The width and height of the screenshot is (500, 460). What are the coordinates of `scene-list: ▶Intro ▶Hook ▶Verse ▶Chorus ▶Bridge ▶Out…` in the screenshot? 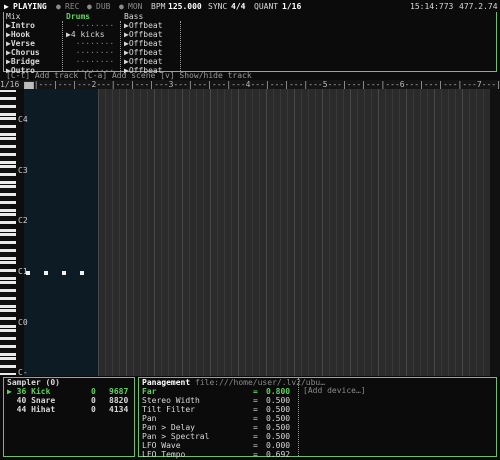 It's located at (23, 48).